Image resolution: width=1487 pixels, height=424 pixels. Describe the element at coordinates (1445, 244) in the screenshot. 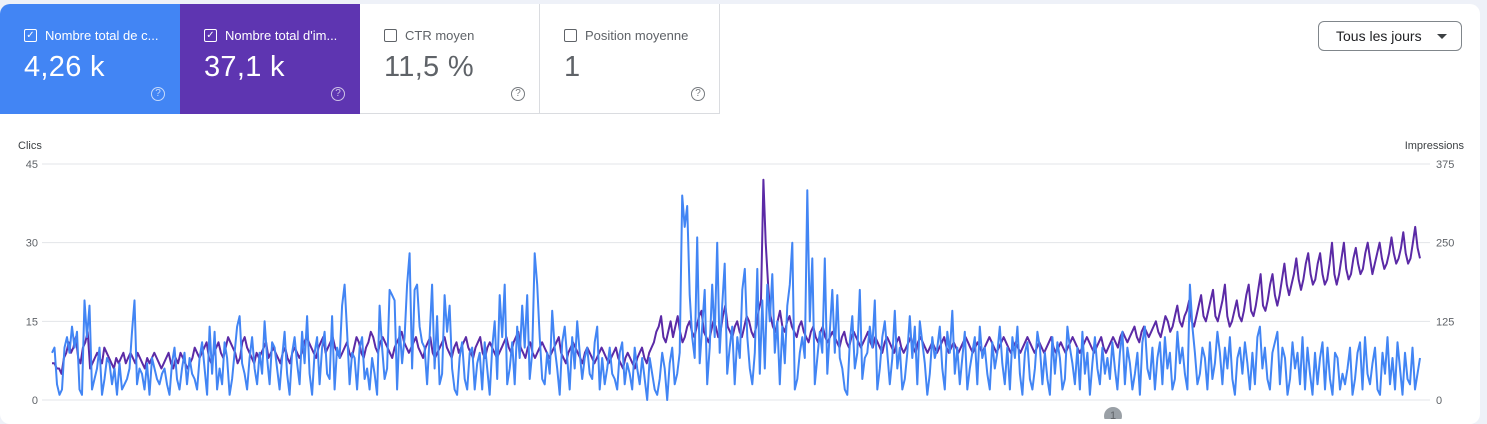

I see `y-right-tick-label: 250` at that location.